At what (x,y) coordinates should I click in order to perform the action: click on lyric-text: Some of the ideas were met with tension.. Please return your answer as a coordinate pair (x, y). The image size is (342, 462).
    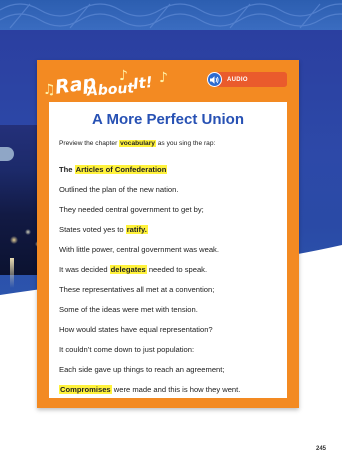
    Looking at the image, I should click on (128, 309).